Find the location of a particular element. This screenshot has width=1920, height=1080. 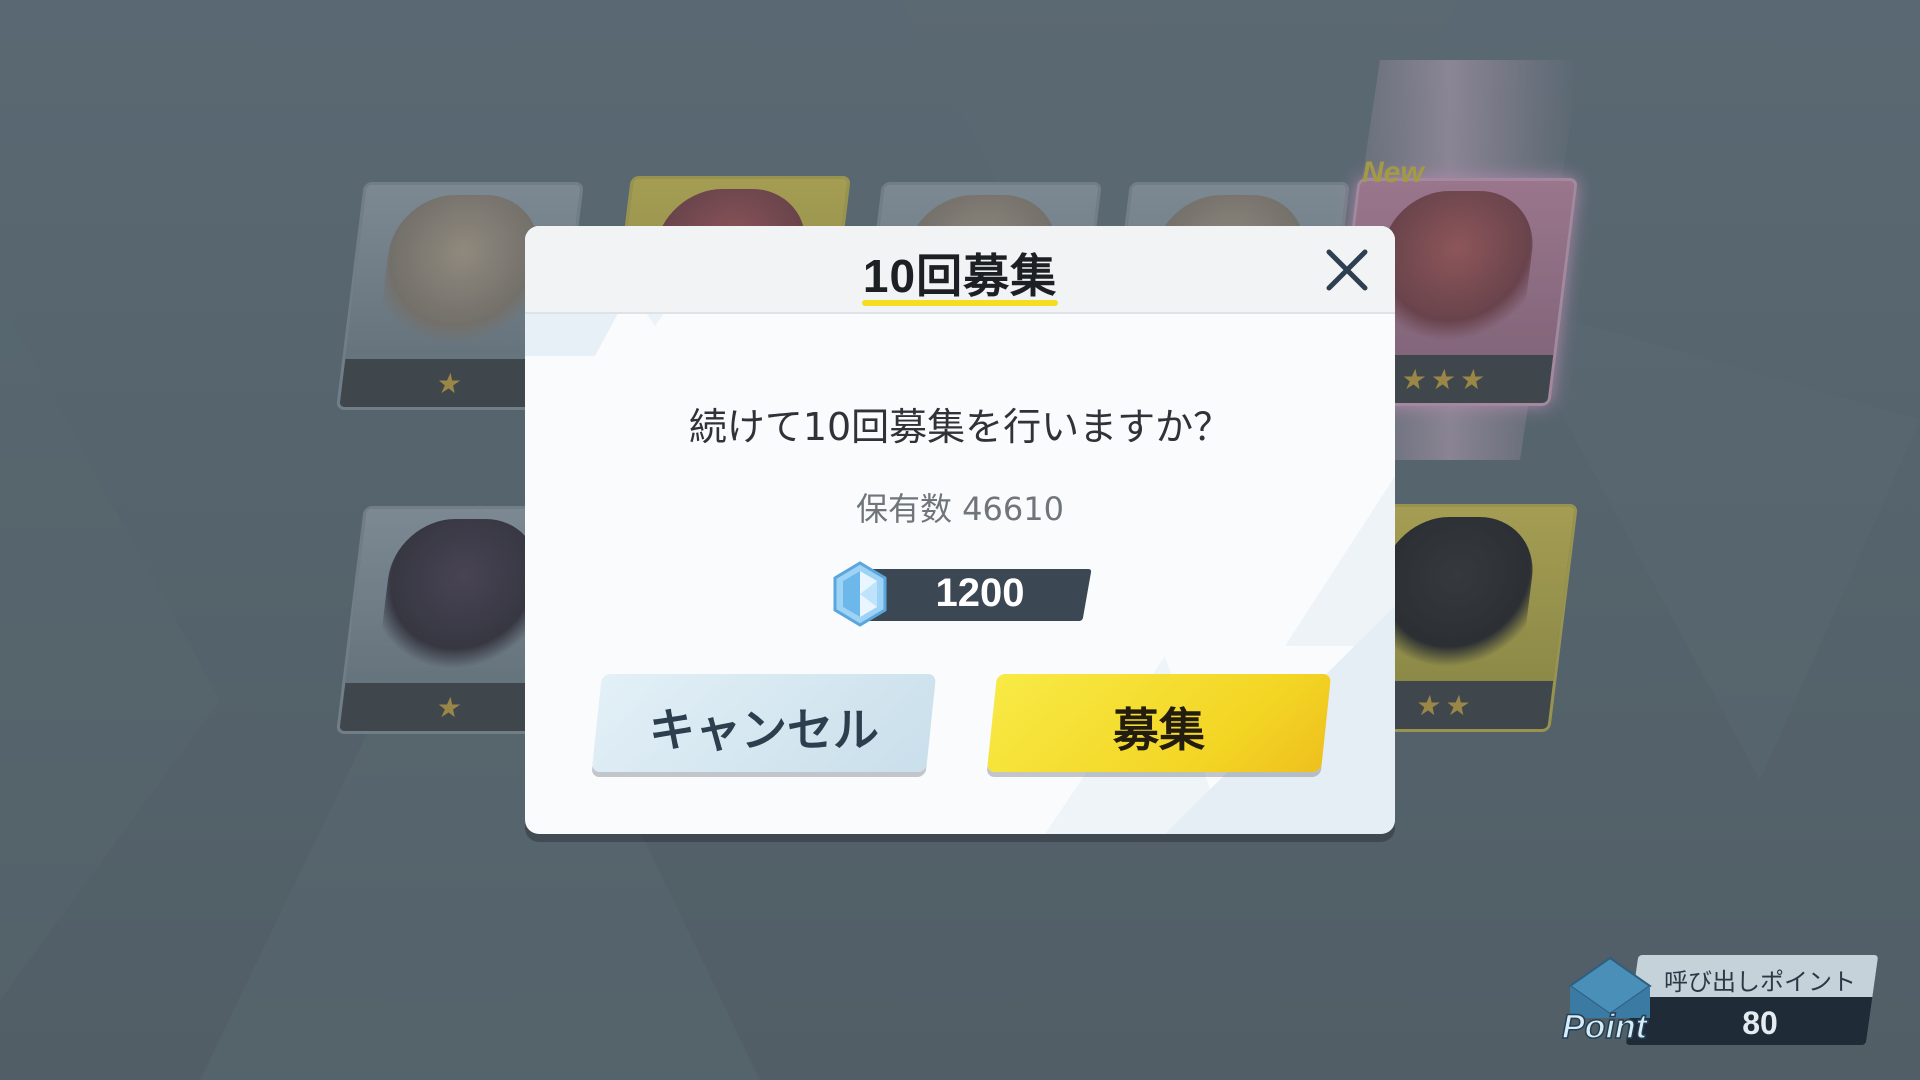

close-button is located at coordinates (1347, 270).